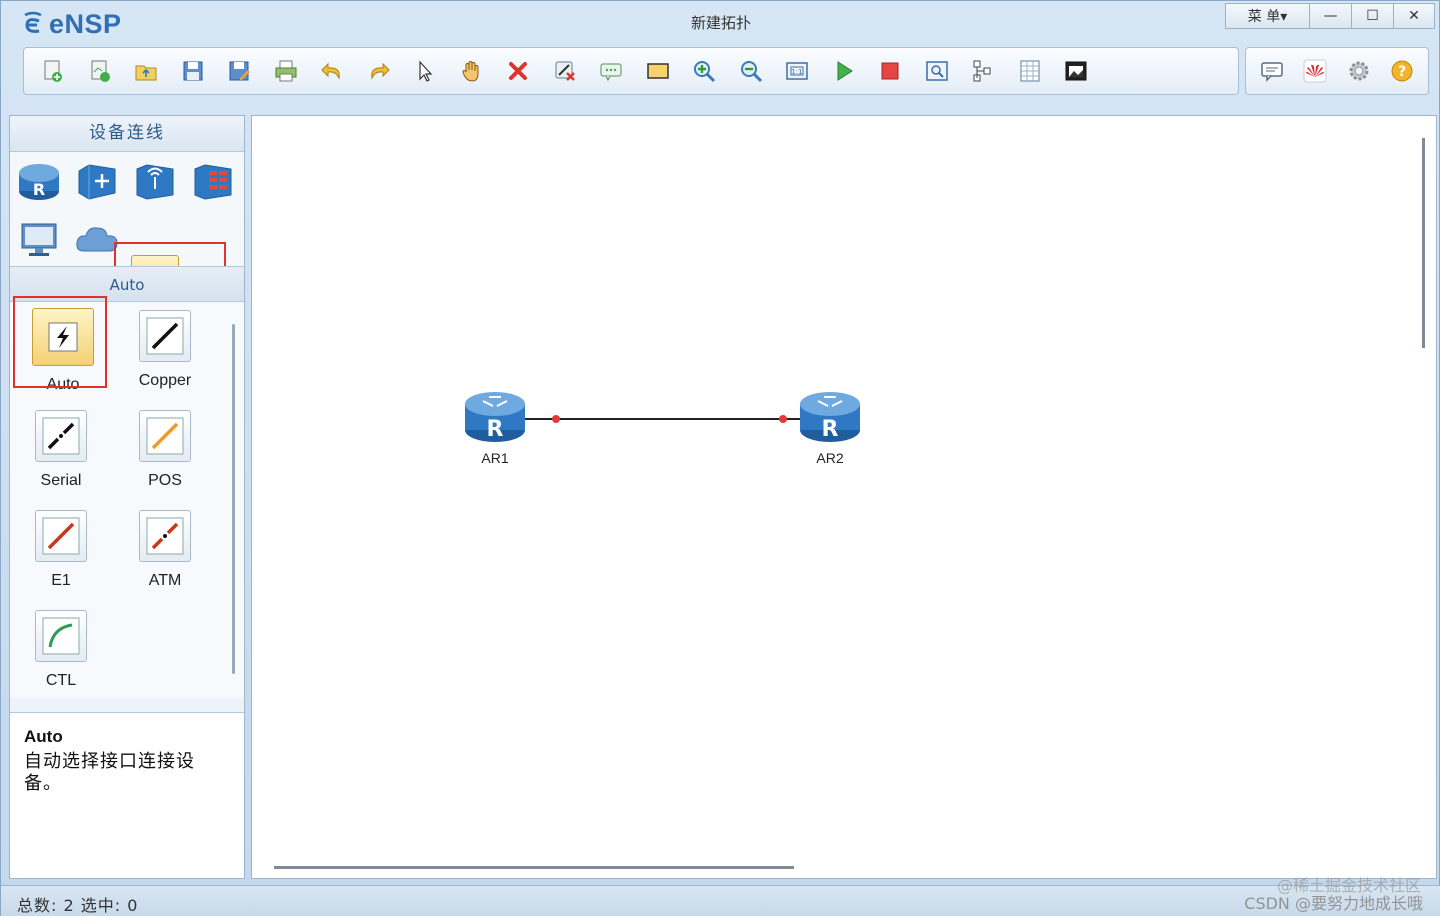 The image size is (1440, 916). I want to click on open-icon, so click(146, 73).